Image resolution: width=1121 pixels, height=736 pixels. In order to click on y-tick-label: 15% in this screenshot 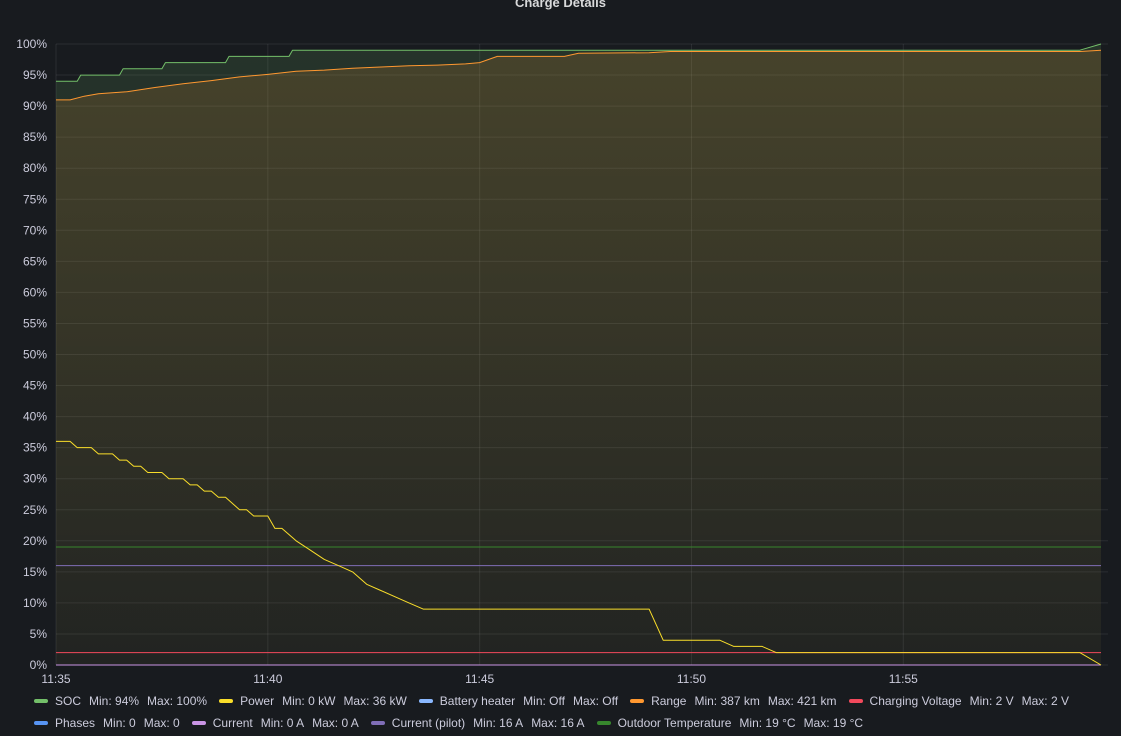, I will do `click(35, 572)`.